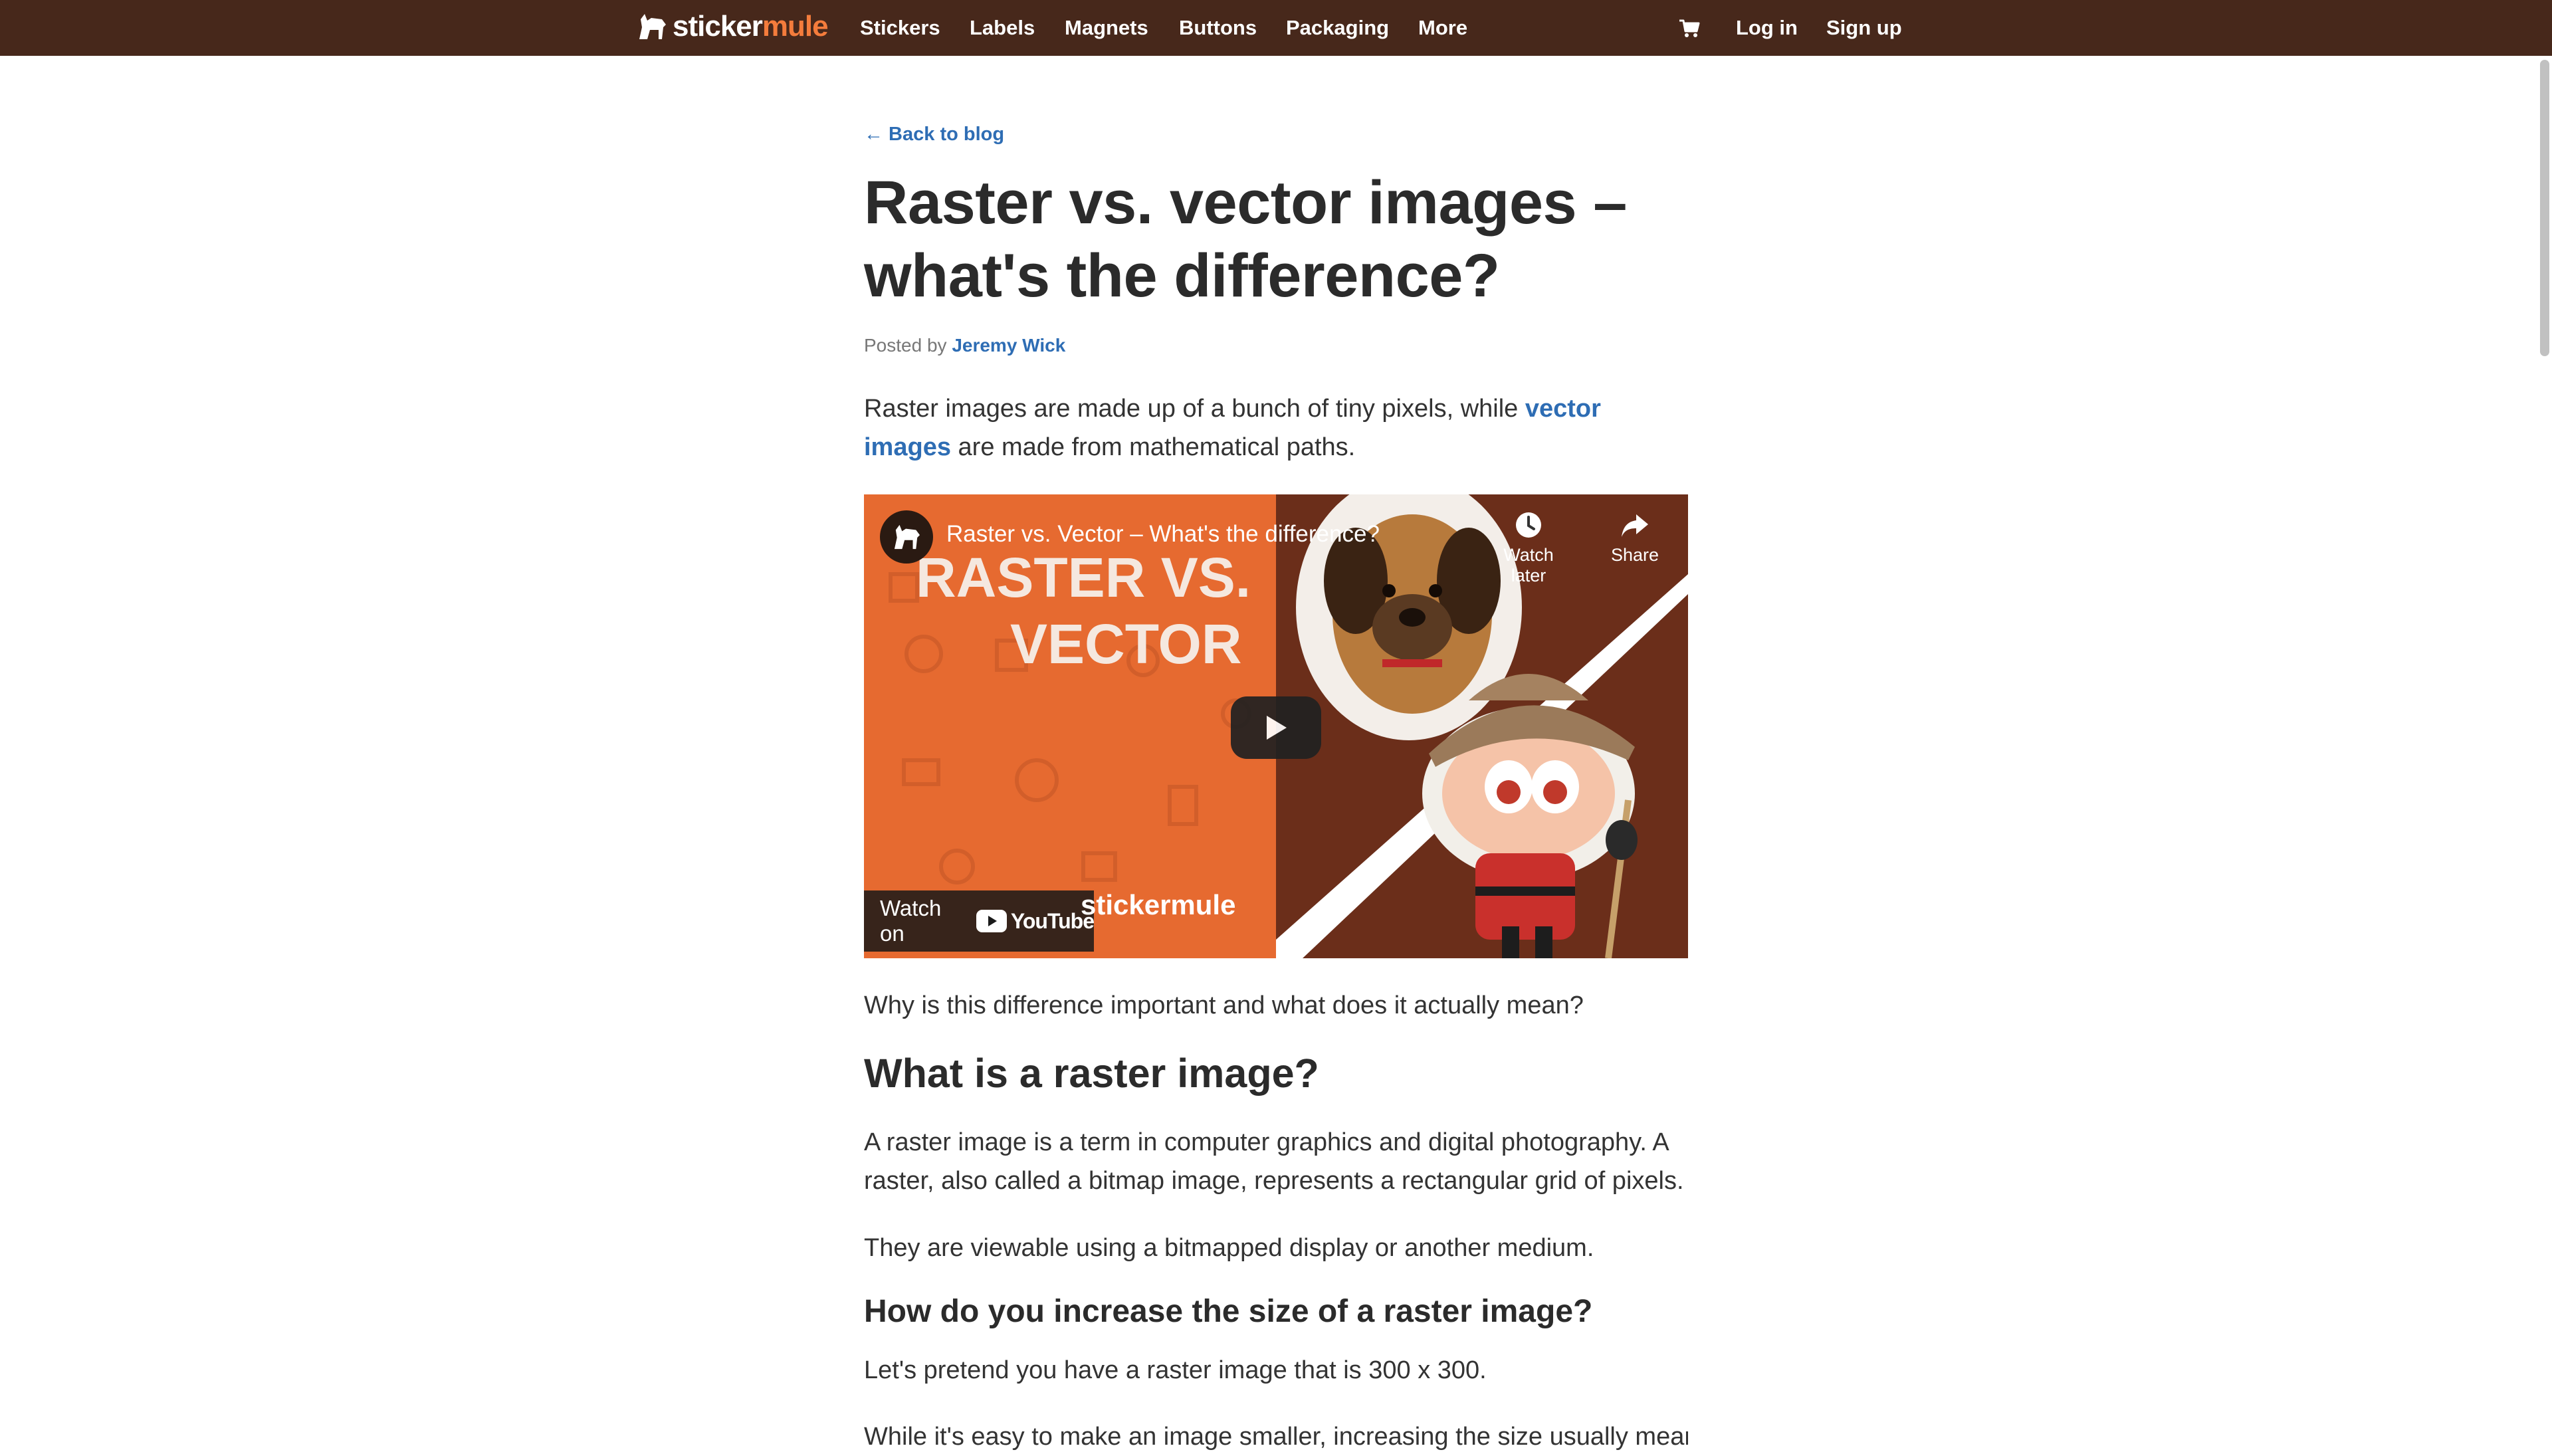  What do you see at coordinates (1083, 577) in the screenshot?
I see `thumbnail-text-raster: RASTER VS.` at bounding box center [1083, 577].